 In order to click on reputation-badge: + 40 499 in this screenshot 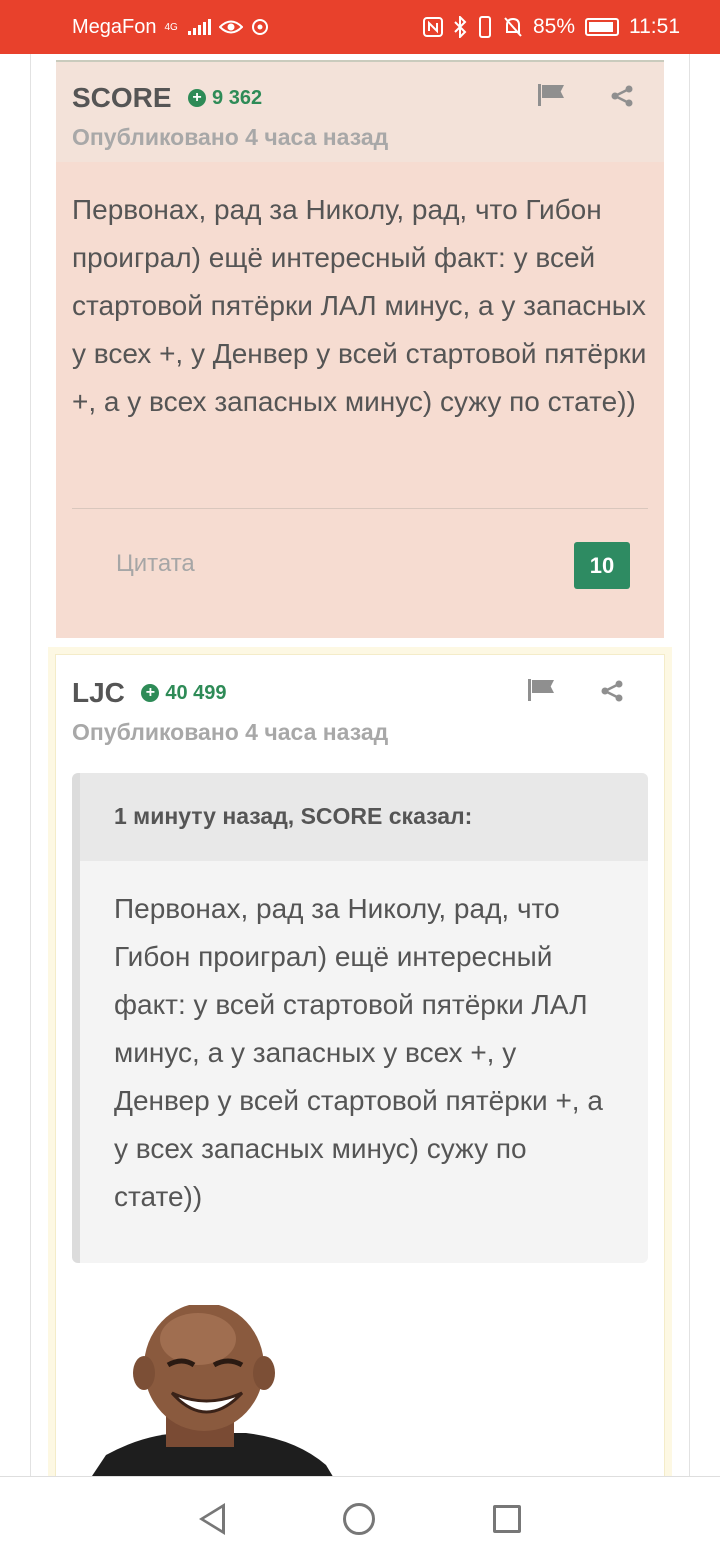, I will do `click(184, 693)`.